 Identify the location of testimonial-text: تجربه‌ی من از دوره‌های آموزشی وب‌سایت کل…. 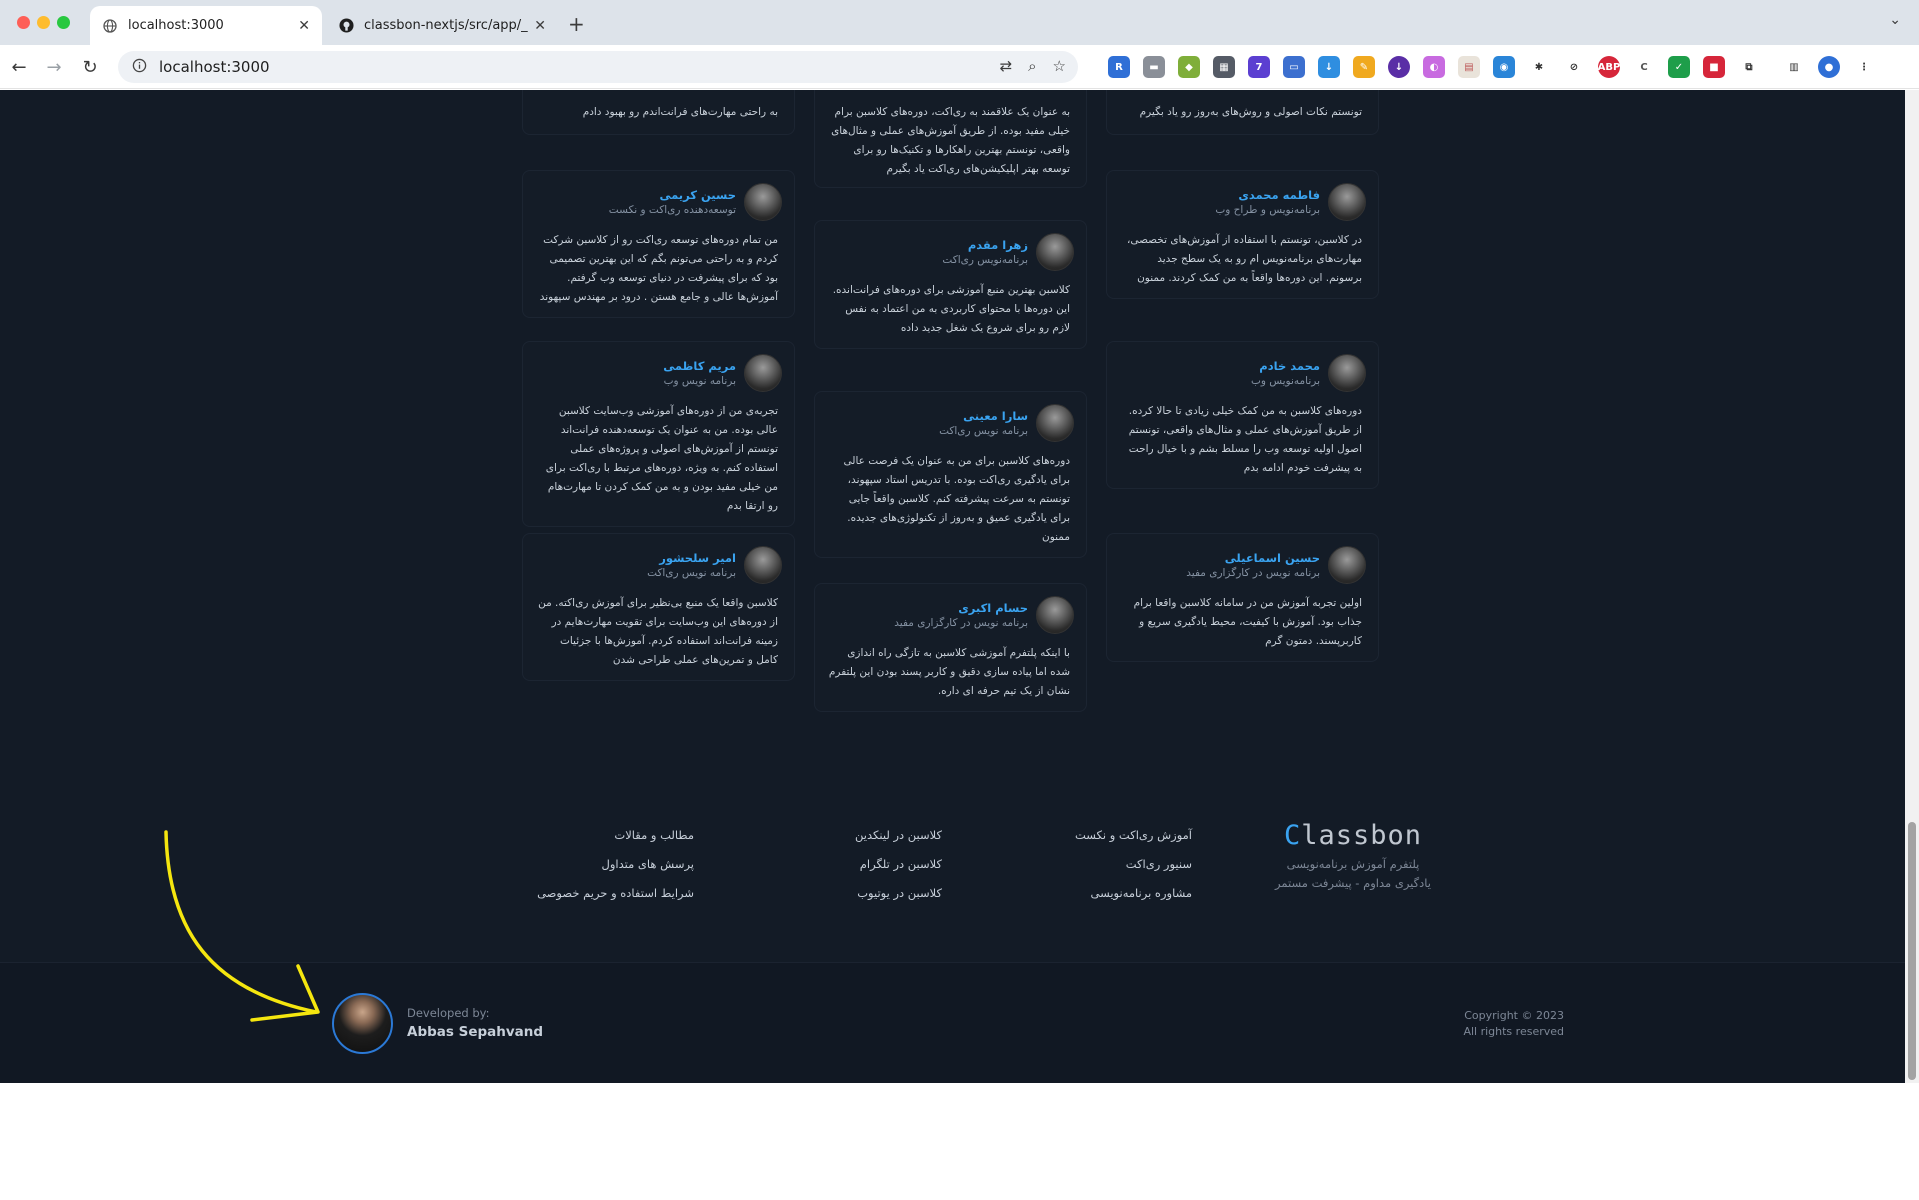
(661, 458).